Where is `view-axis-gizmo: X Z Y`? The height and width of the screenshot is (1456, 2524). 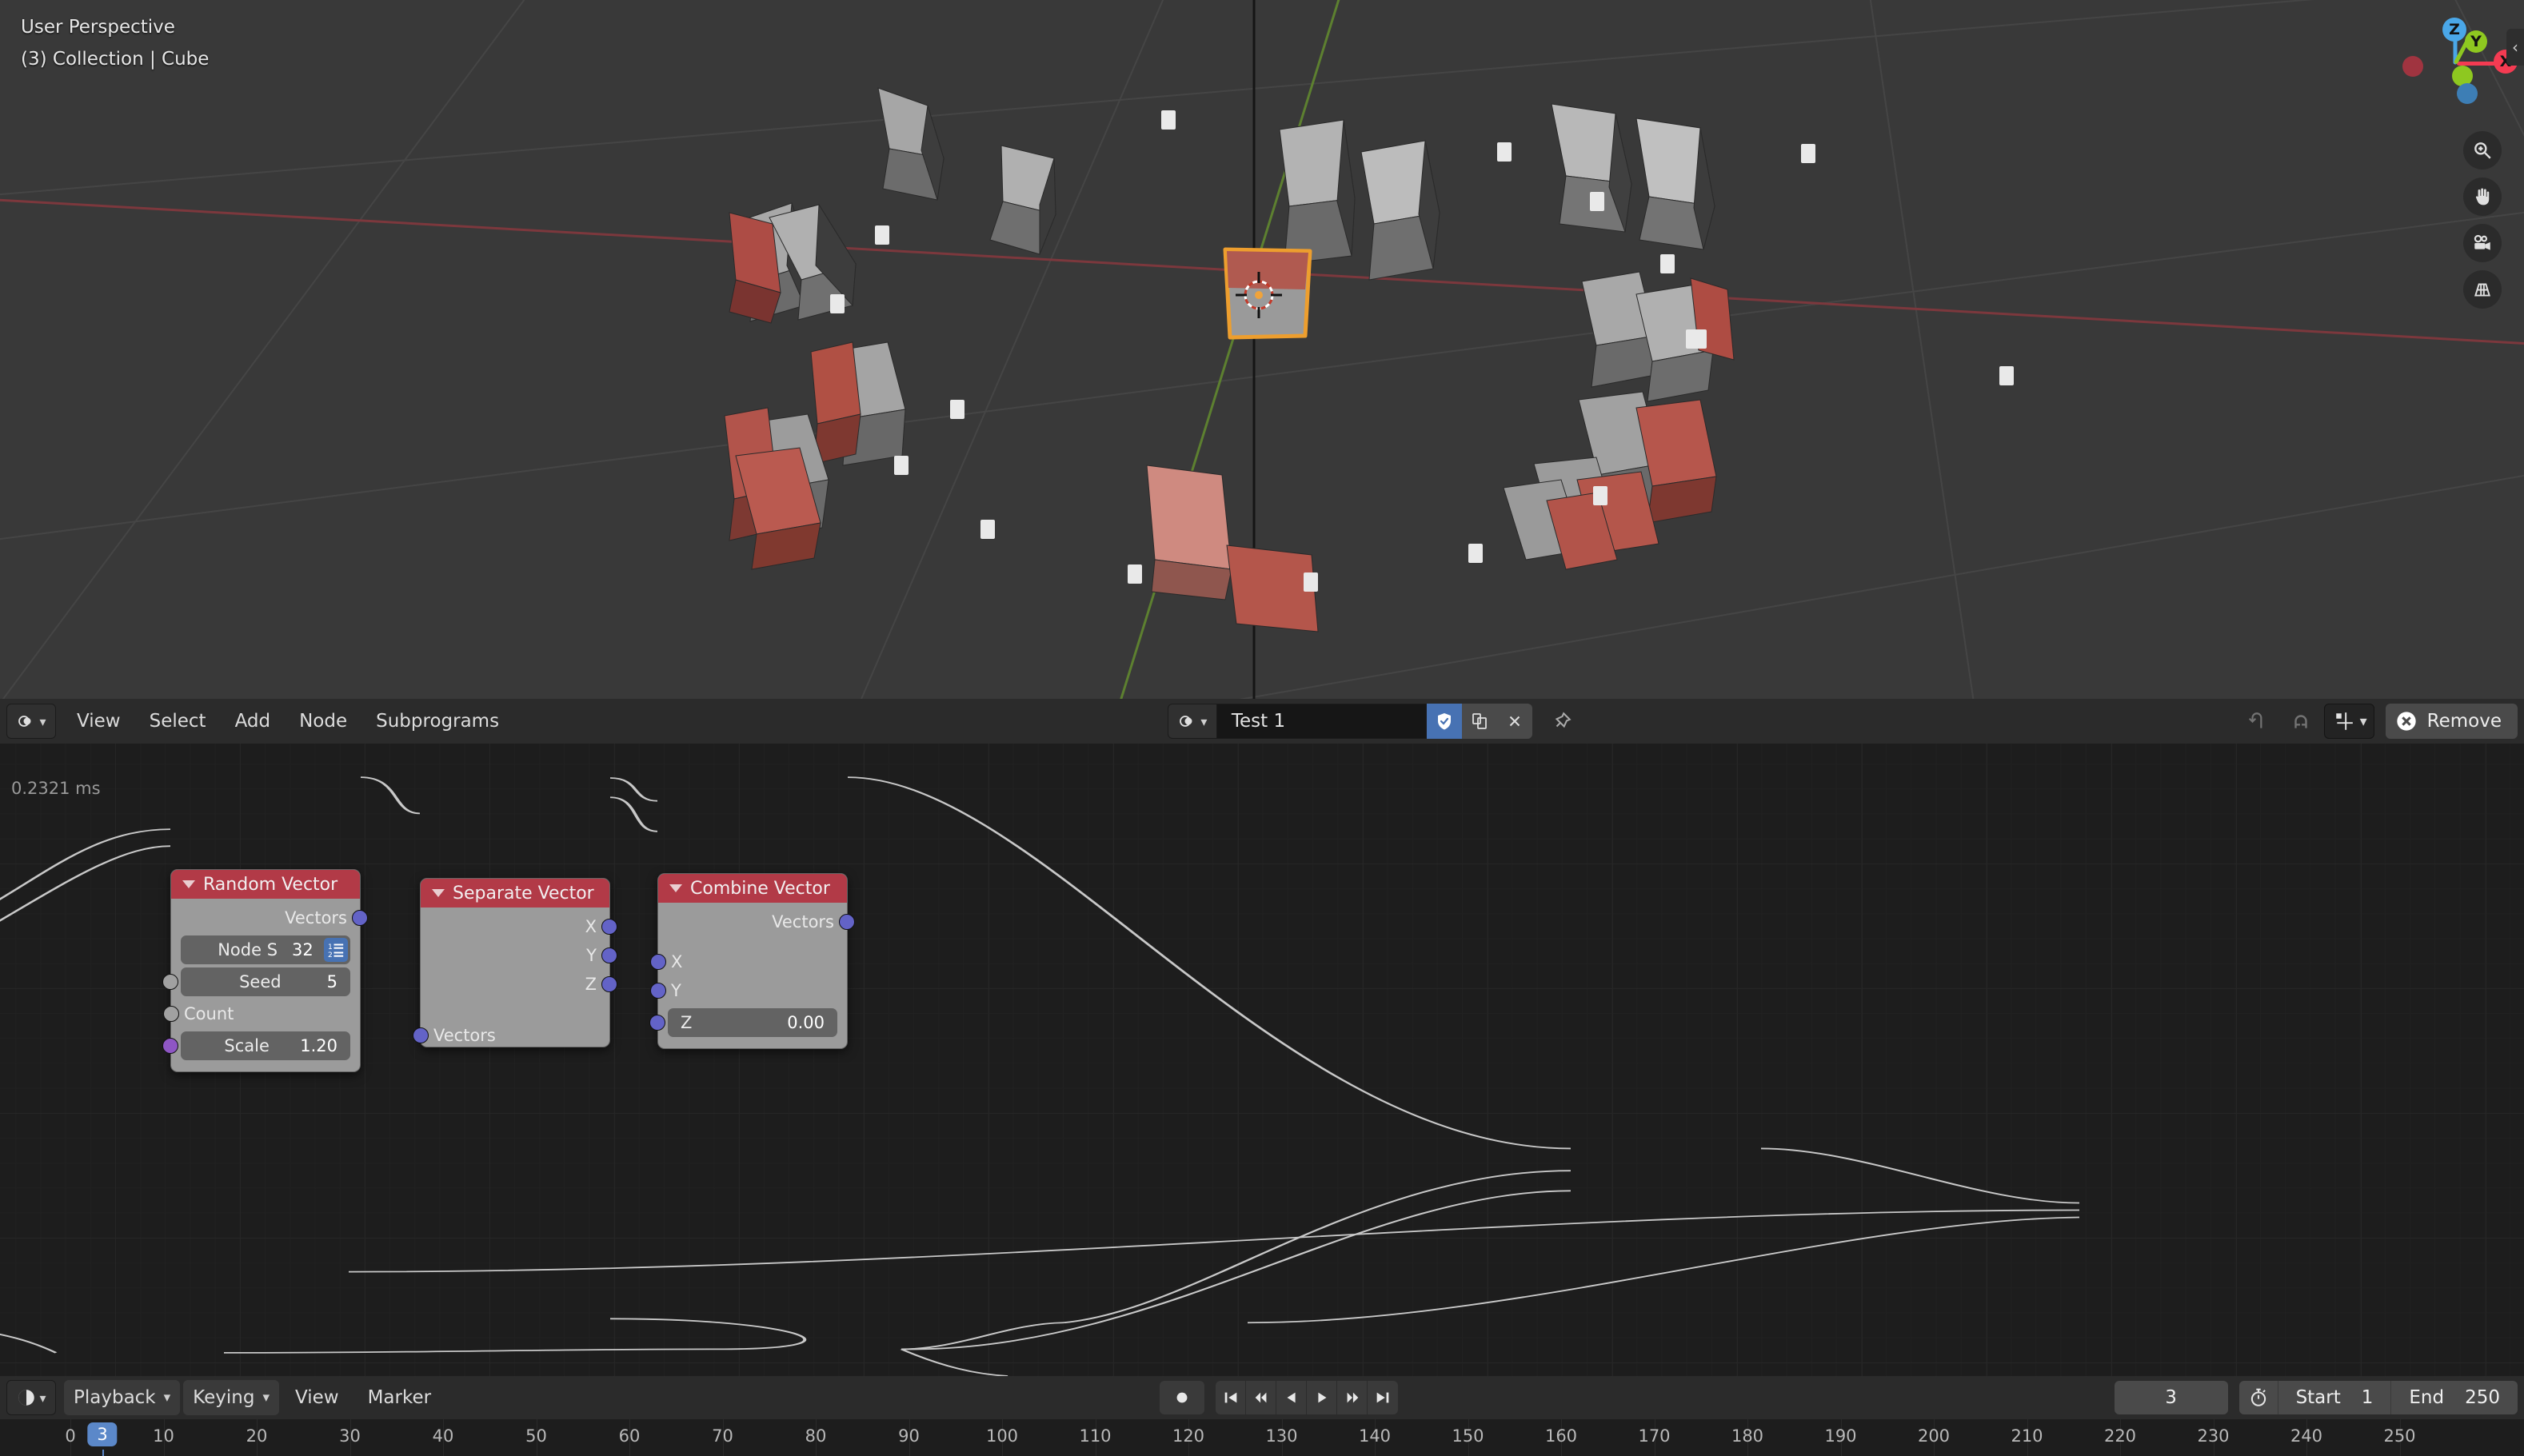
view-axis-gizmo: X Z Y is located at coordinates (2460, 65).